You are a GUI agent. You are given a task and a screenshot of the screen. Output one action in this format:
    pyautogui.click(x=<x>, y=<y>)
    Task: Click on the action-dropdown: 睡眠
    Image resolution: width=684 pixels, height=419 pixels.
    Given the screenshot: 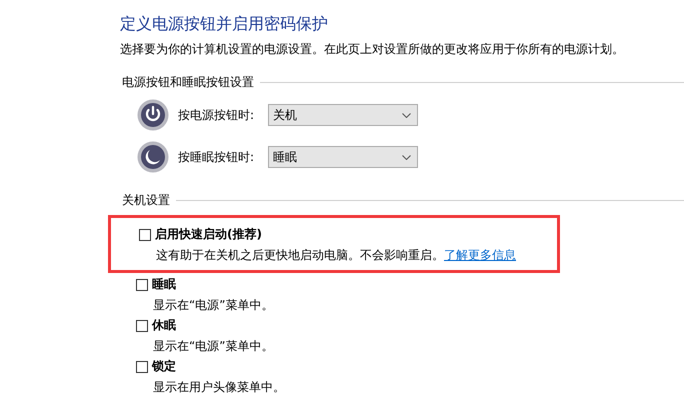 What is the action you would take?
    pyautogui.click(x=343, y=157)
    